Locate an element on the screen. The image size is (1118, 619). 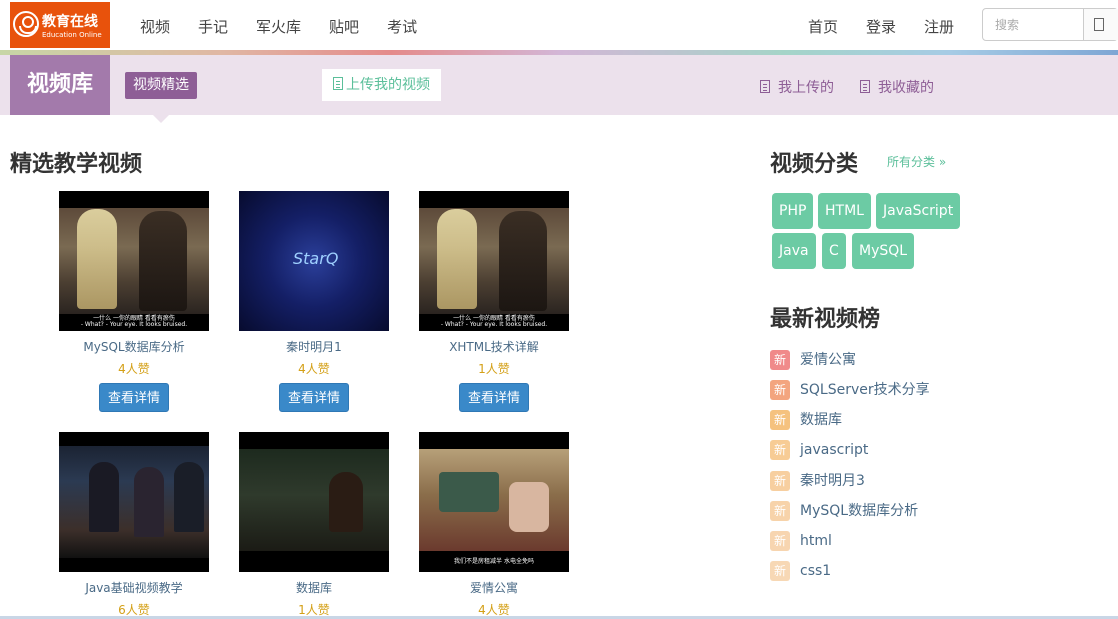
rank-item-label: MySQL数据库分析 is located at coordinates (859, 511).